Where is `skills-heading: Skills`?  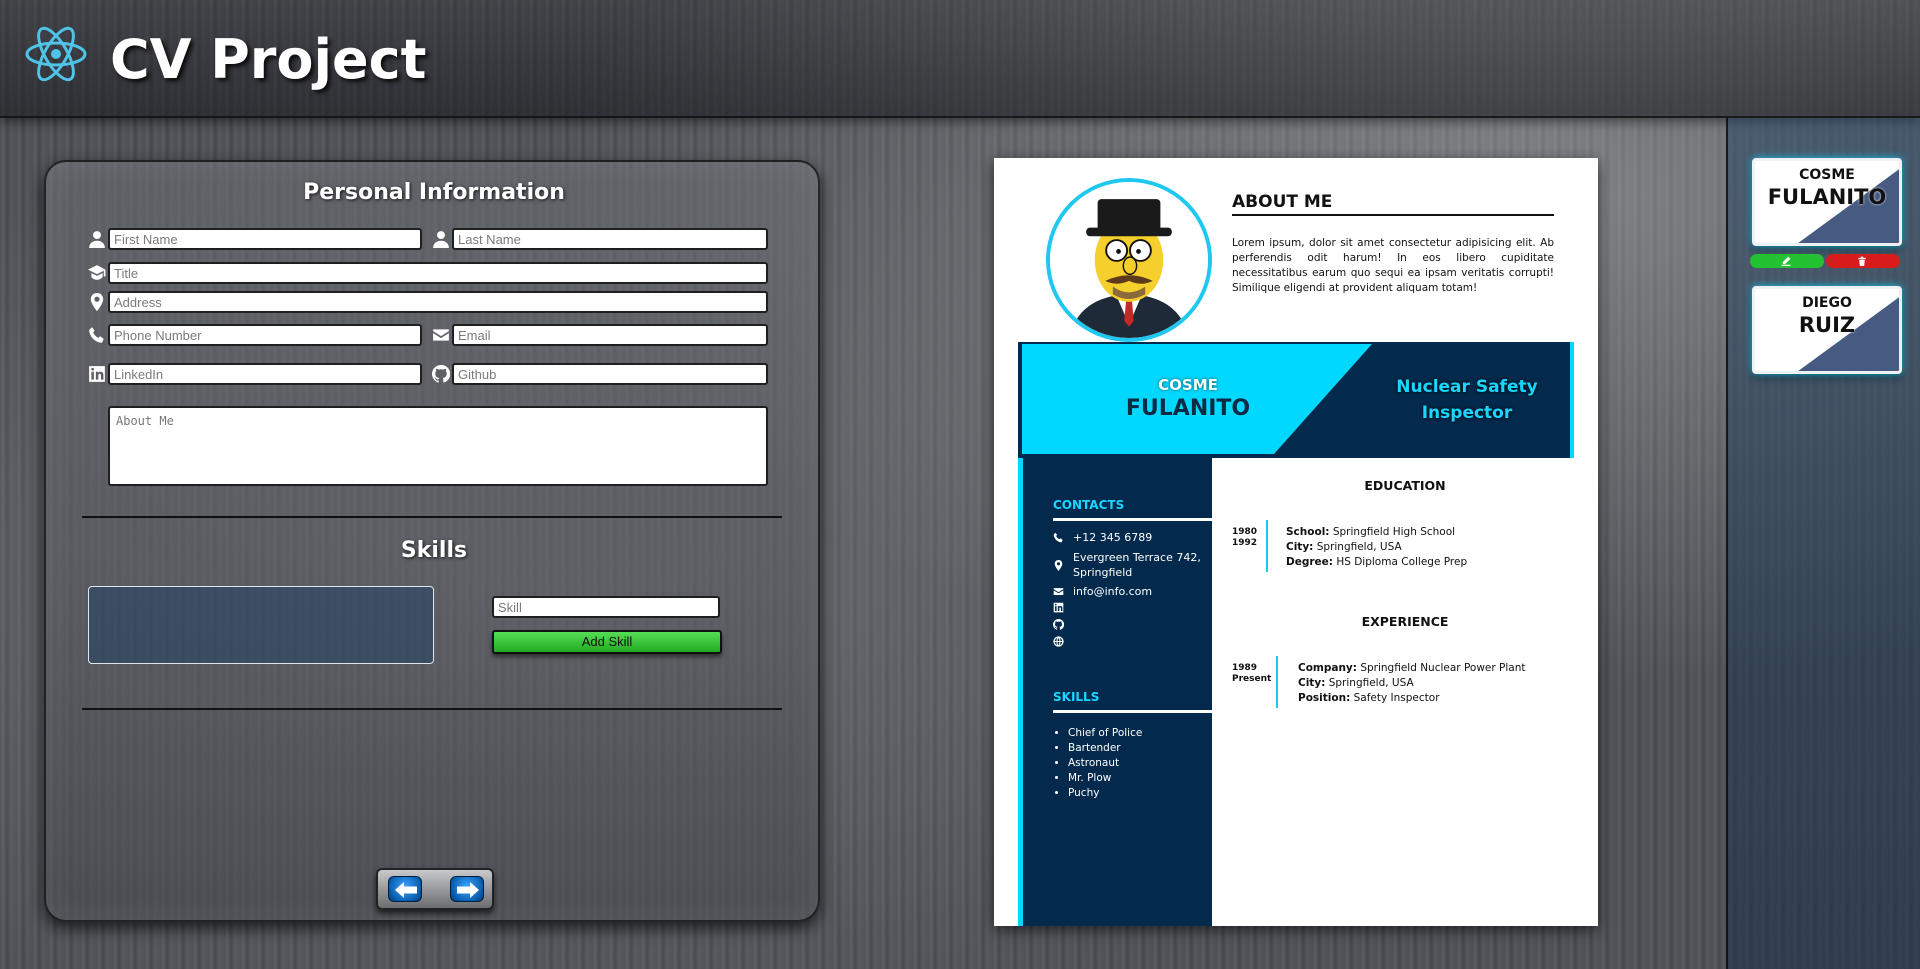 skills-heading: Skills is located at coordinates (434, 550).